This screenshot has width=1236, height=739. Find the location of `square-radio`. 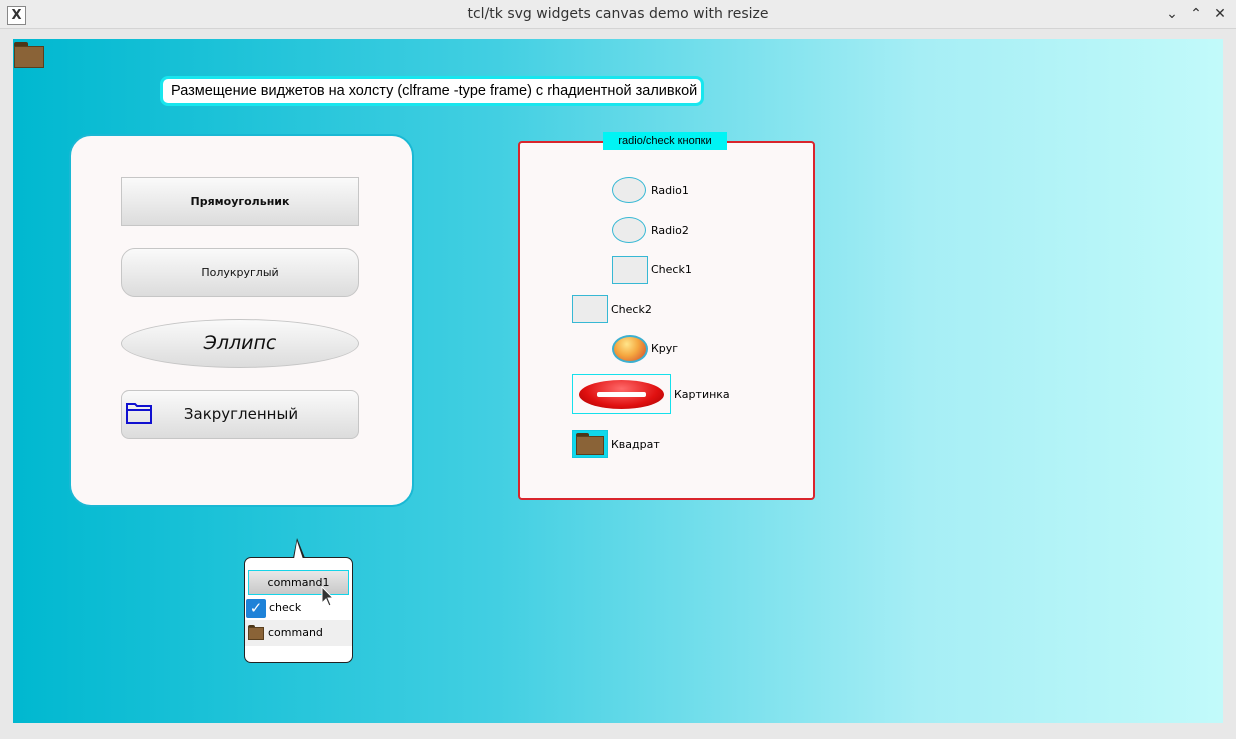

square-radio is located at coordinates (590, 444).